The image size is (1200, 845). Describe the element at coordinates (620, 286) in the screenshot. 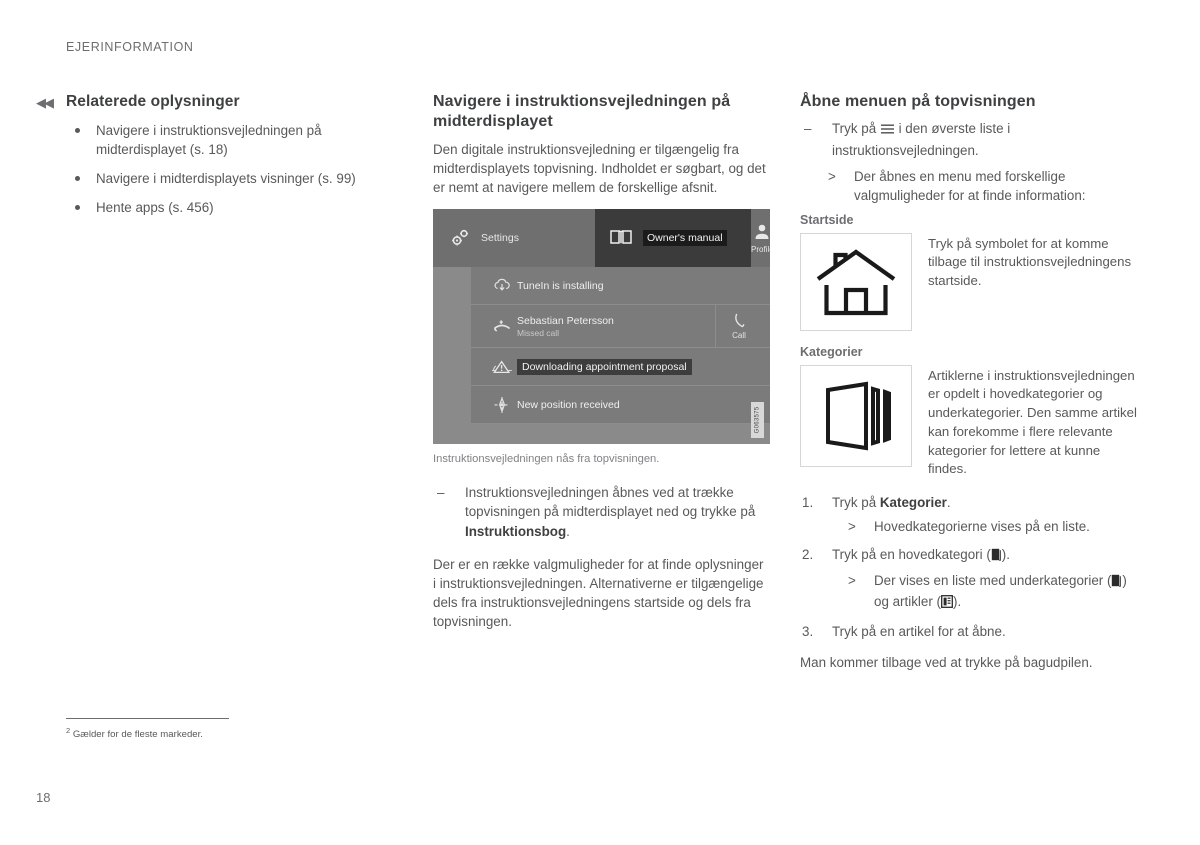

I see `notification-row: TuneIn is installing` at that location.